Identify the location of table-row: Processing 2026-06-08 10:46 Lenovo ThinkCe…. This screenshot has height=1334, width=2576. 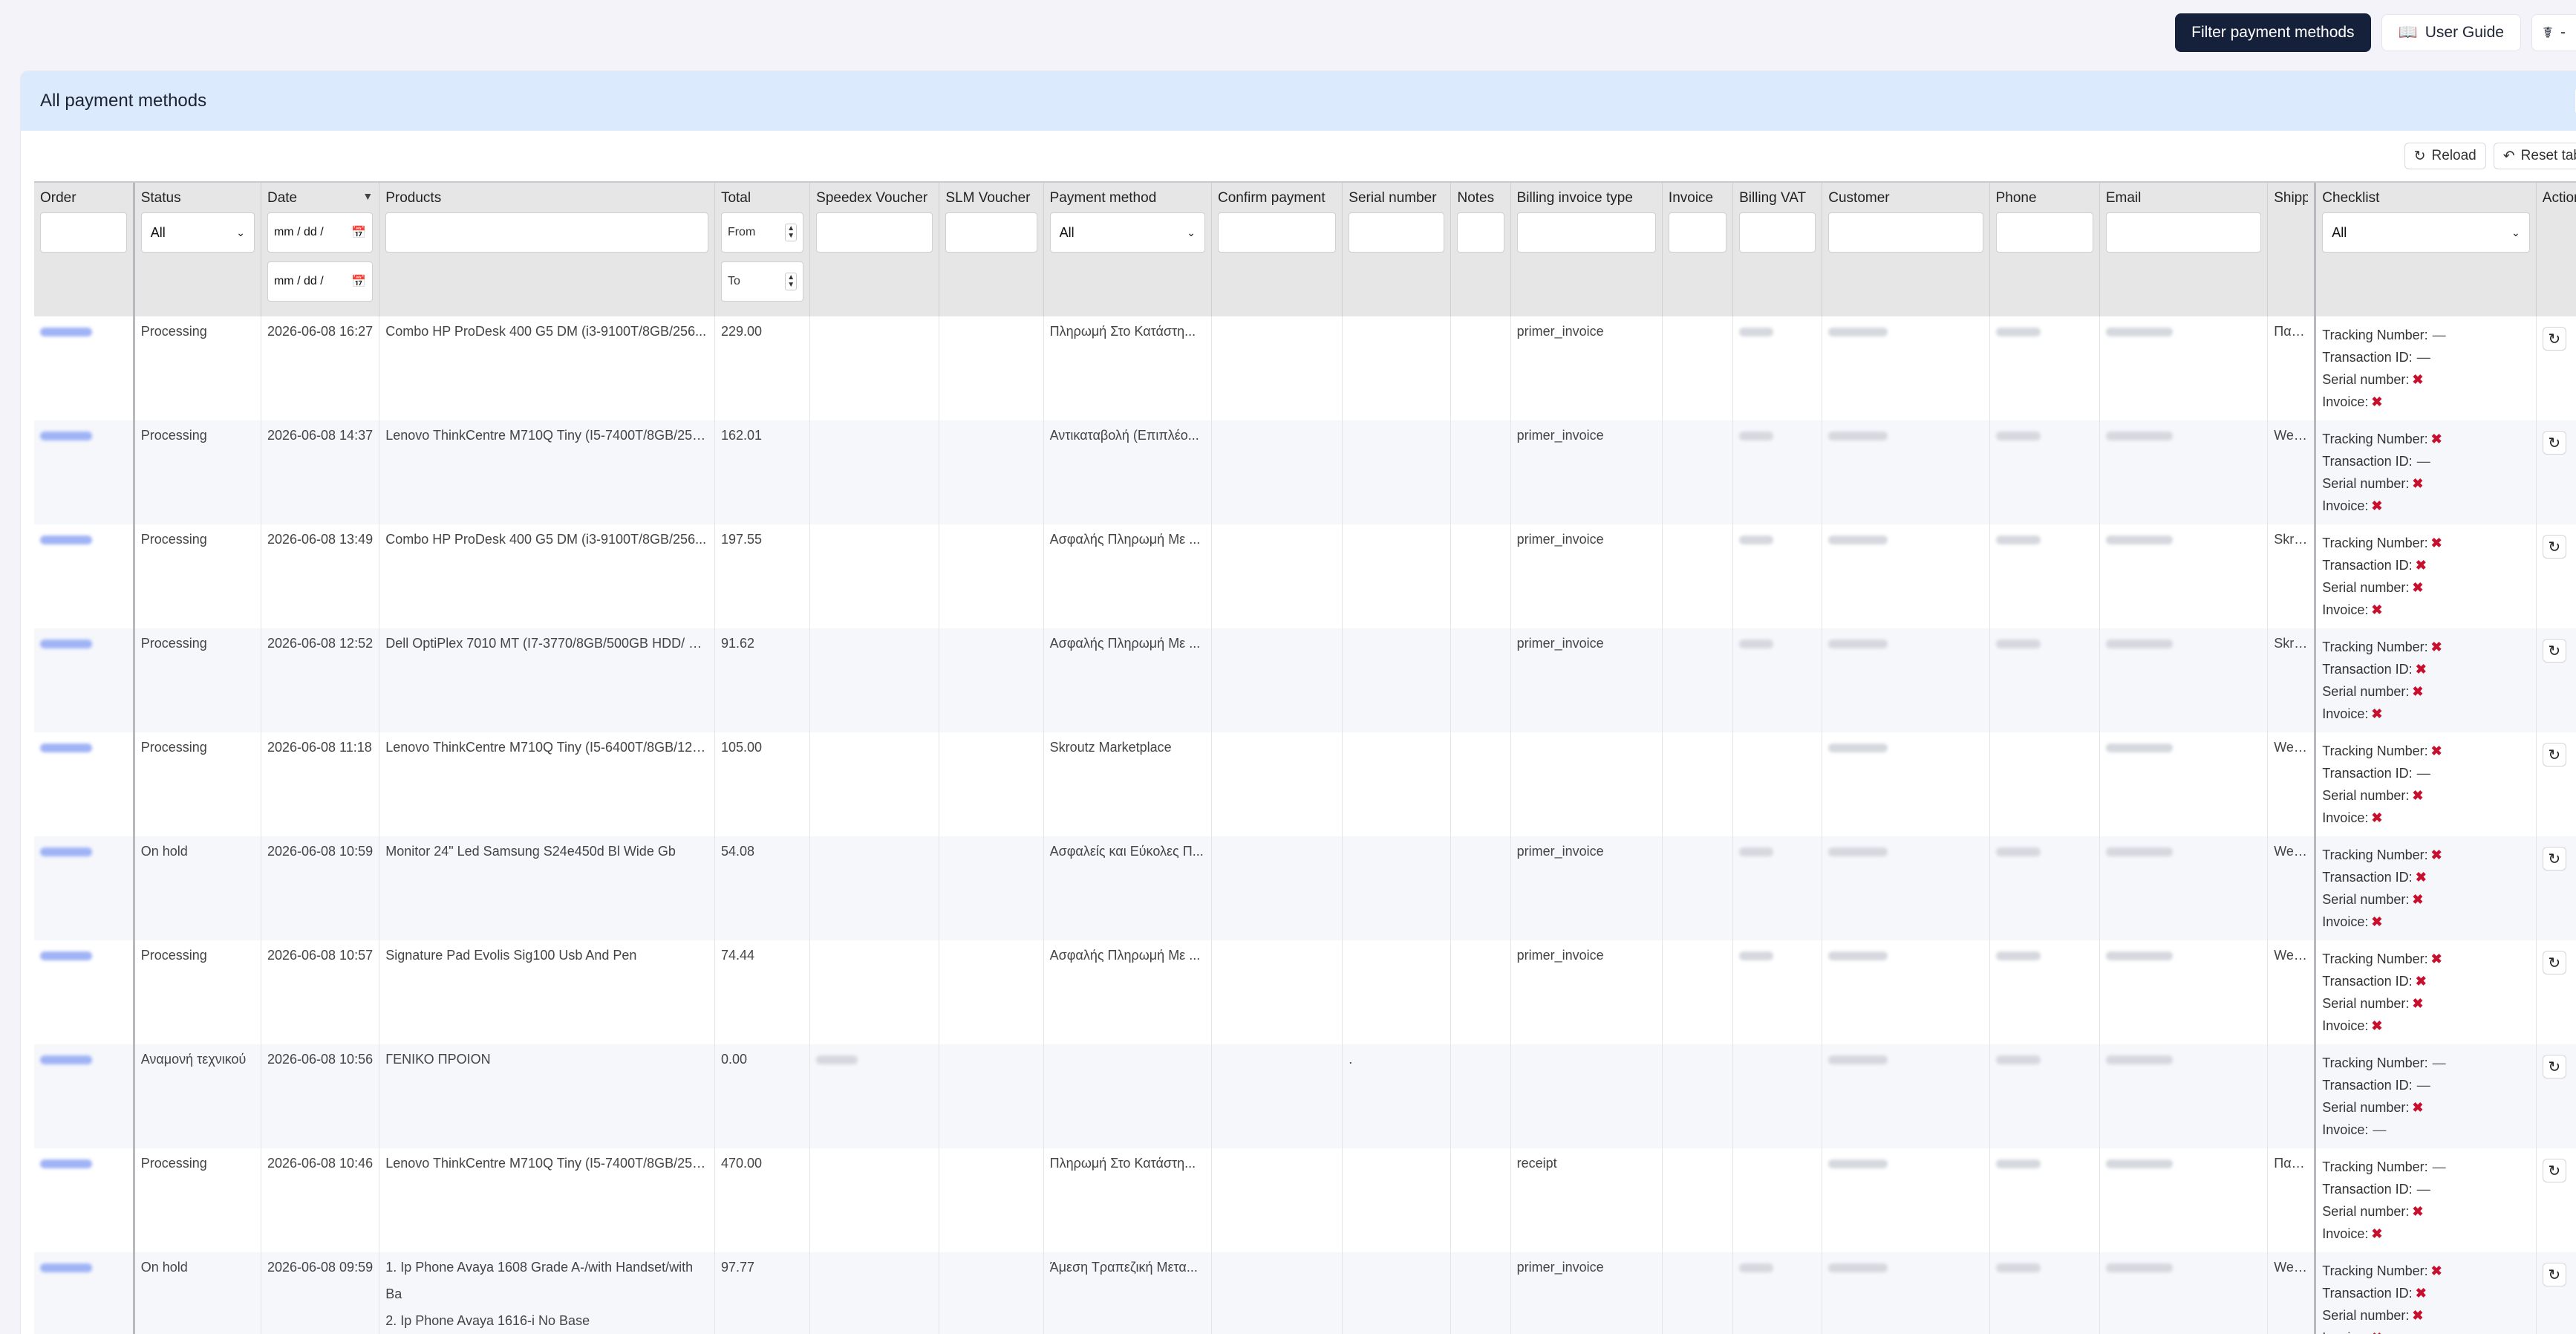
(1305, 1200).